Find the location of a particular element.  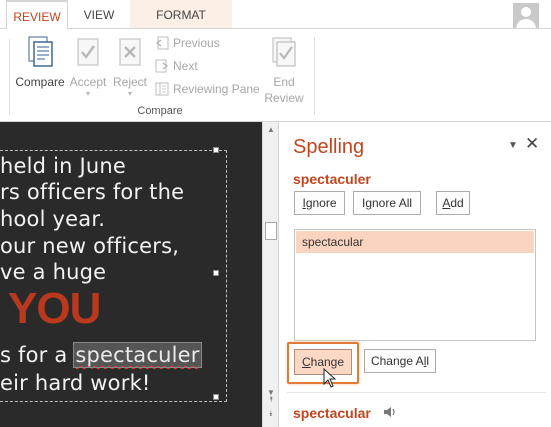

dictionary-word: spectacular is located at coordinates (332, 413).